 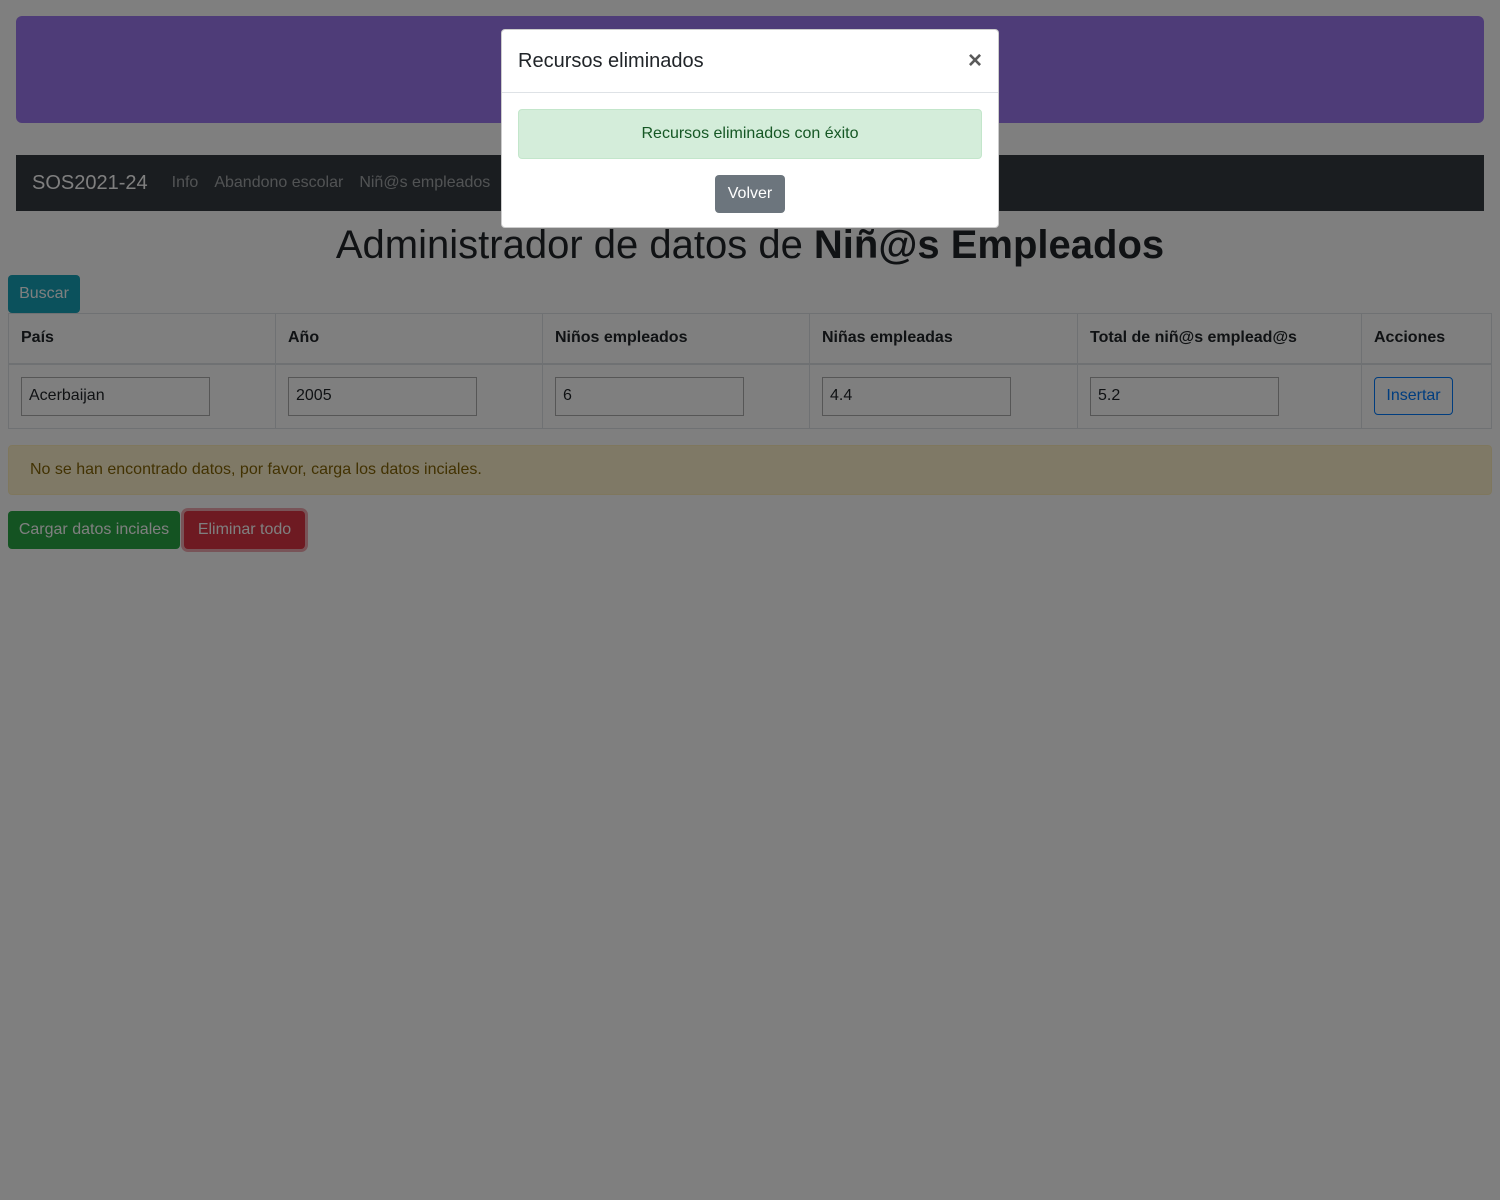 What do you see at coordinates (975, 61) in the screenshot?
I see `close-icon: ×` at bounding box center [975, 61].